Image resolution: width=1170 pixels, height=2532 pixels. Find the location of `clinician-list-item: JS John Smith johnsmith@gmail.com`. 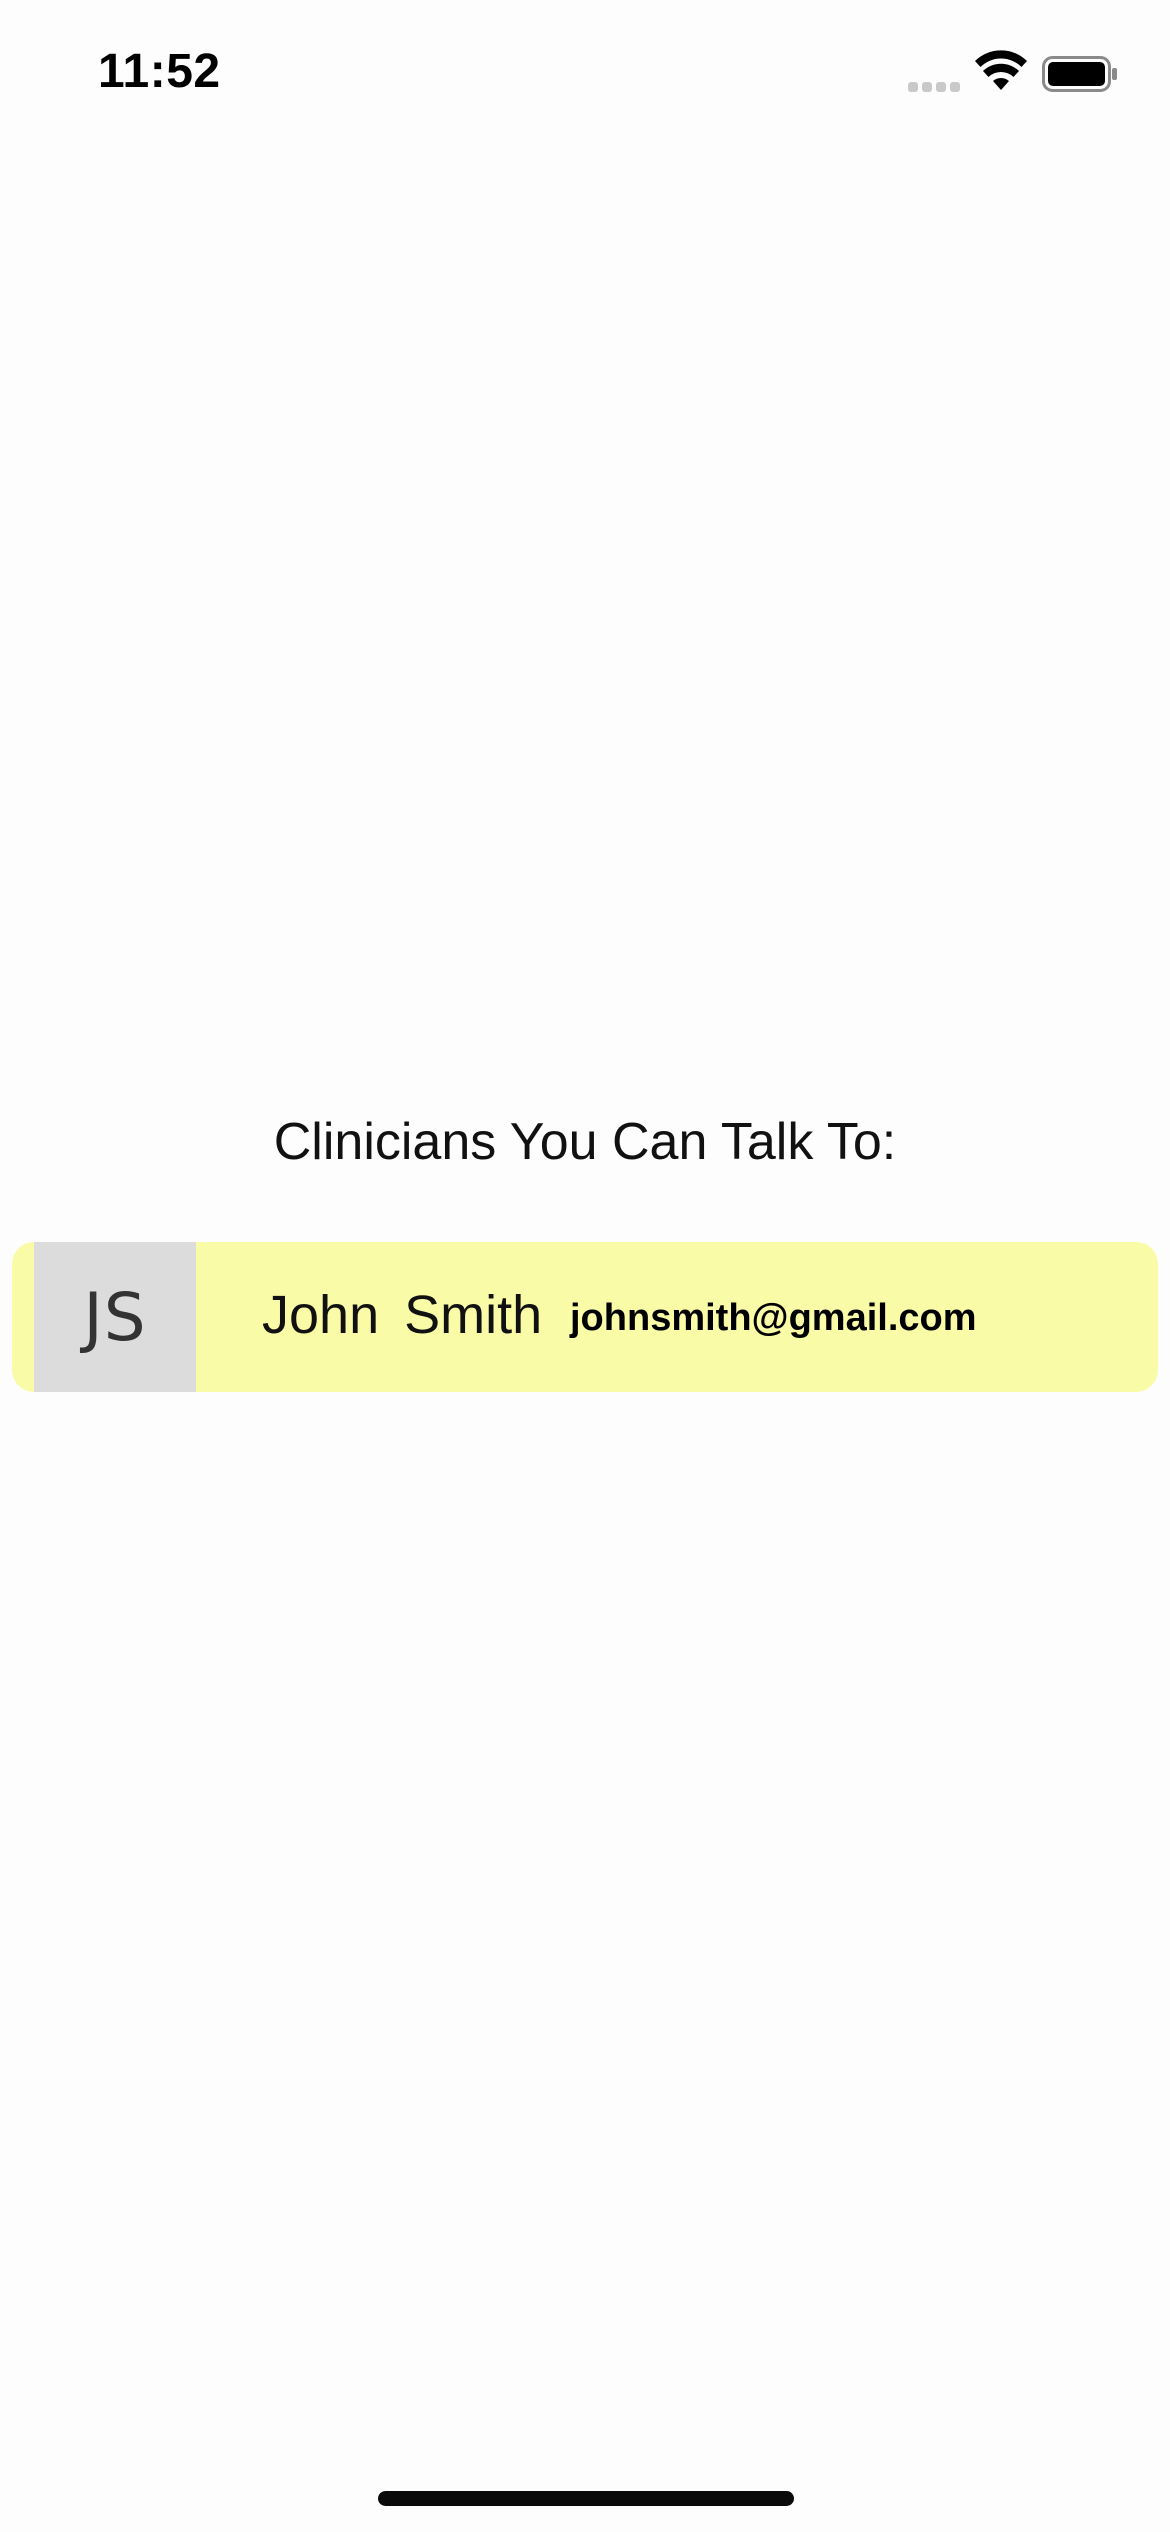

clinician-list-item: JS John Smith johnsmith@gmail.com is located at coordinates (585, 1317).